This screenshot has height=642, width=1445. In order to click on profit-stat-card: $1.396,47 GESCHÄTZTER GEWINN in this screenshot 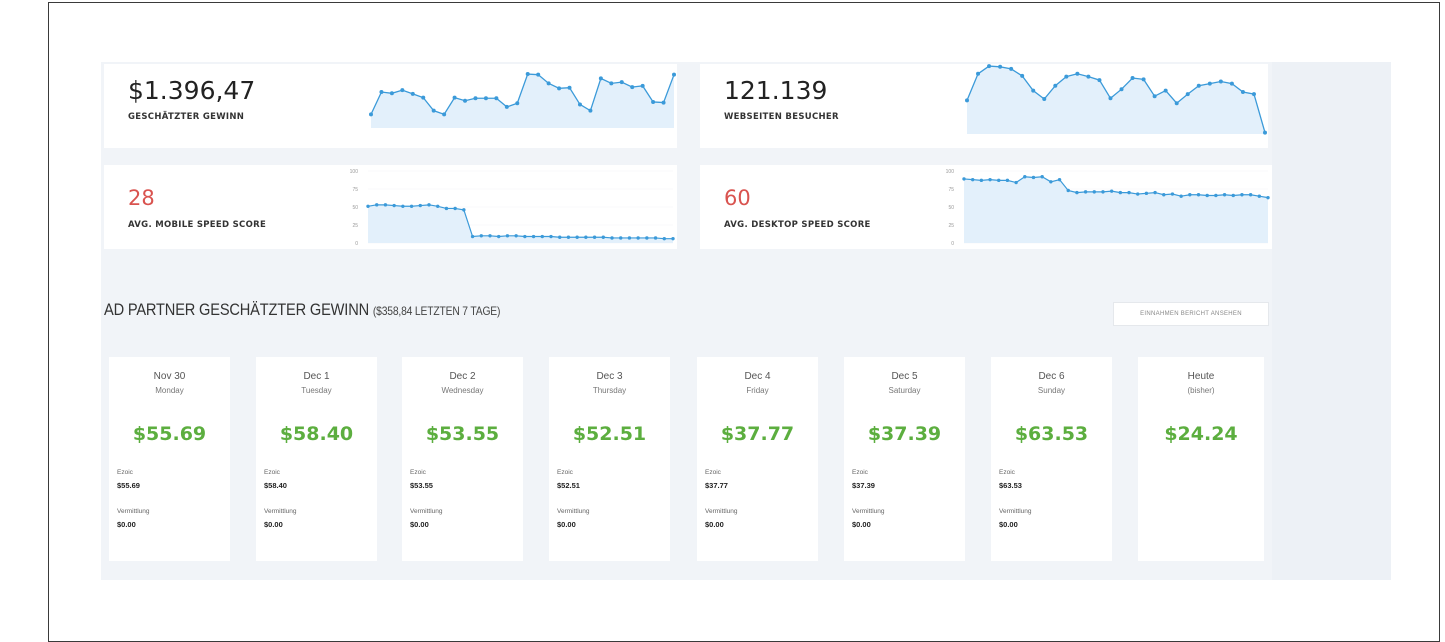, I will do `click(390, 106)`.